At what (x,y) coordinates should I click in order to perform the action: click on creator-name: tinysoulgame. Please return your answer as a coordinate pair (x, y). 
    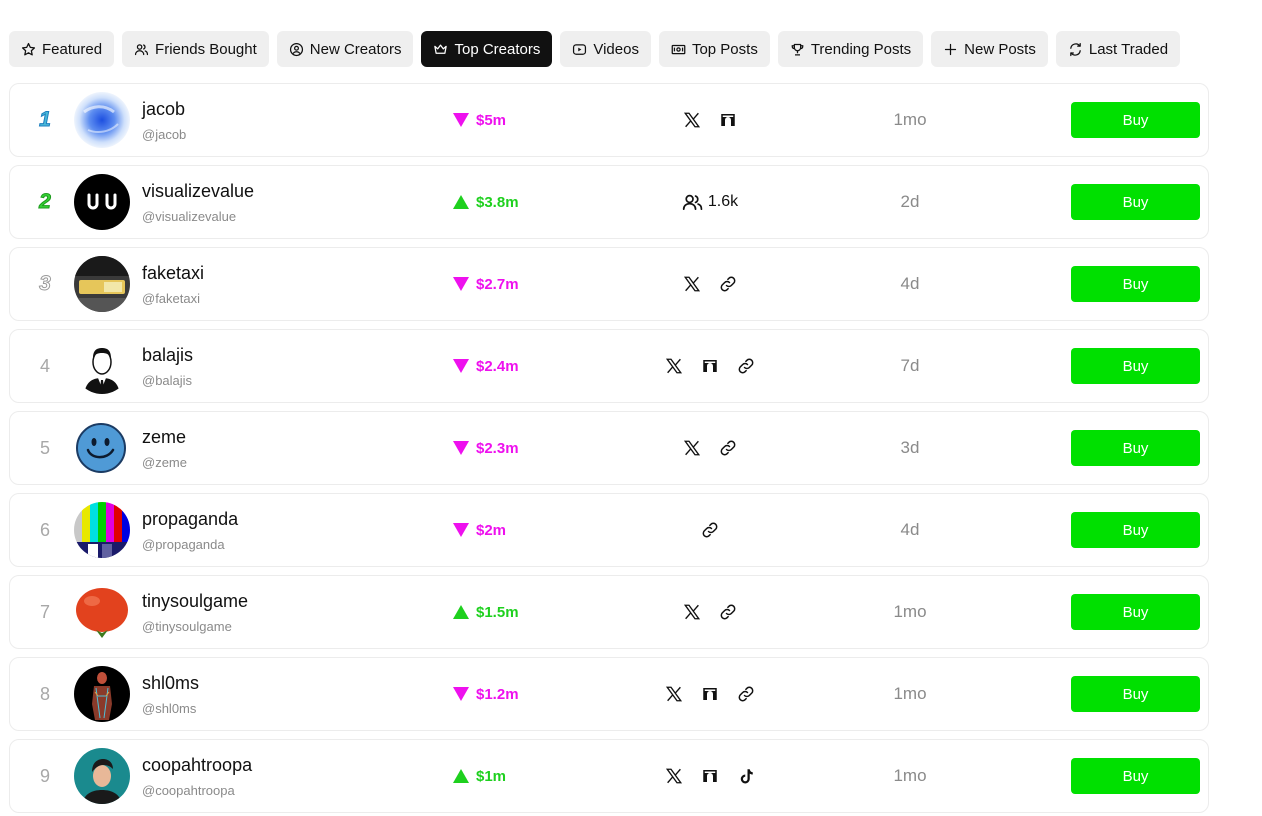
    Looking at the image, I should click on (195, 601).